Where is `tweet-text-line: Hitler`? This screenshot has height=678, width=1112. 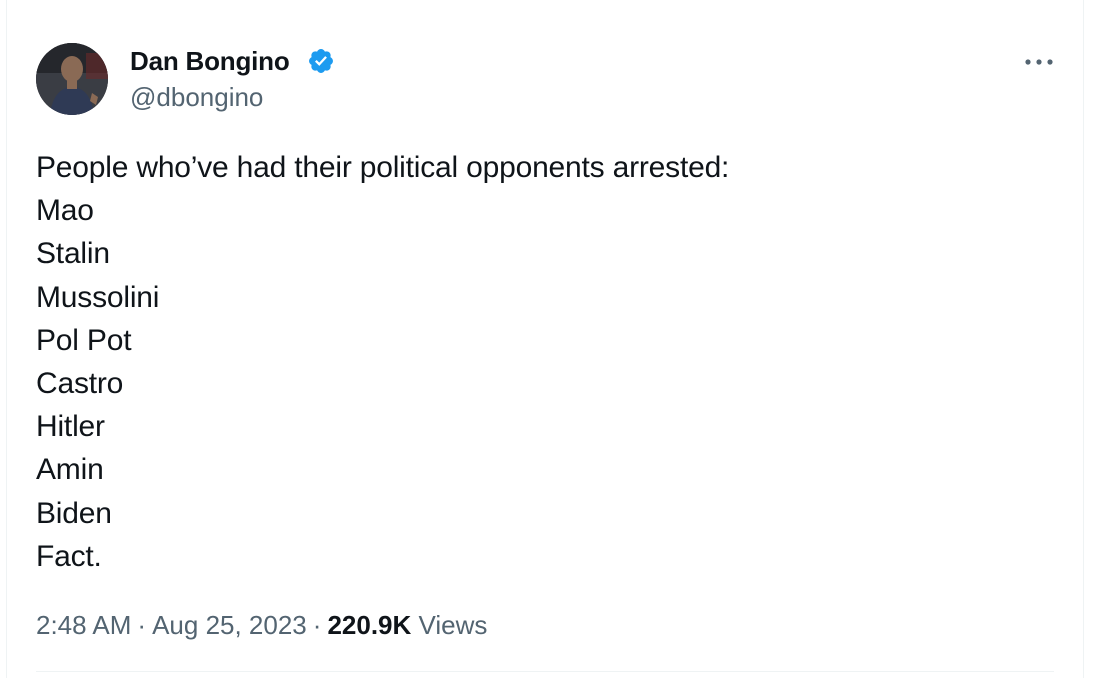
tweet-text-line: Hitler is located at coordinates (70, 427).